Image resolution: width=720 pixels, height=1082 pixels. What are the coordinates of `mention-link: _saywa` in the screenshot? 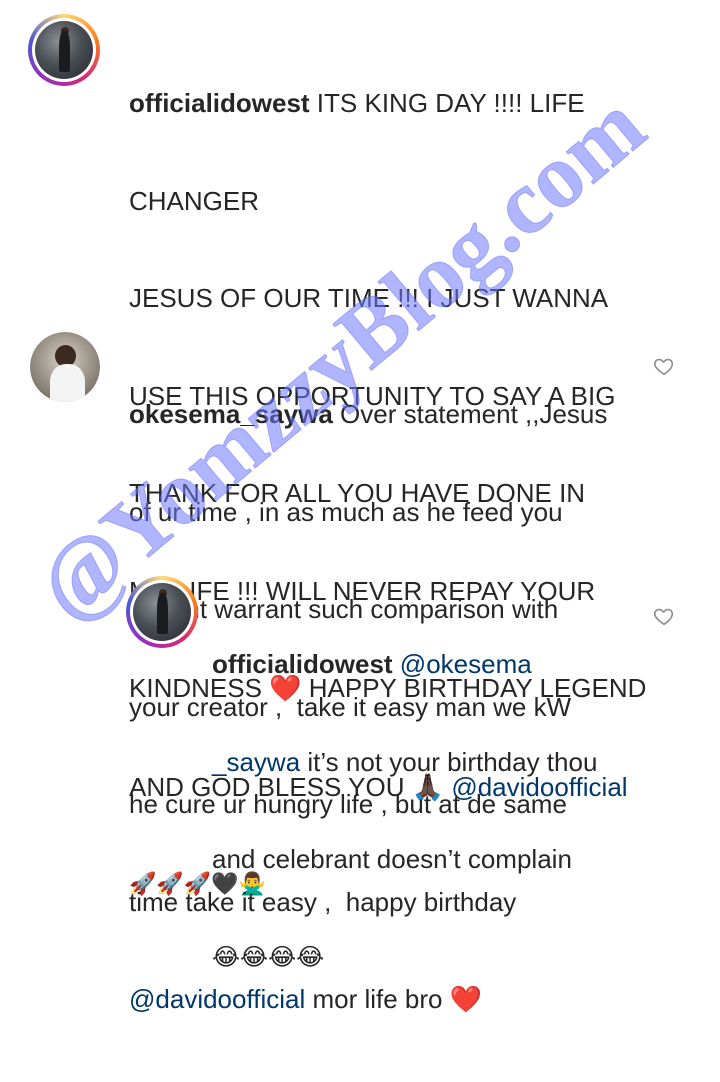 It's located at (256, 762).